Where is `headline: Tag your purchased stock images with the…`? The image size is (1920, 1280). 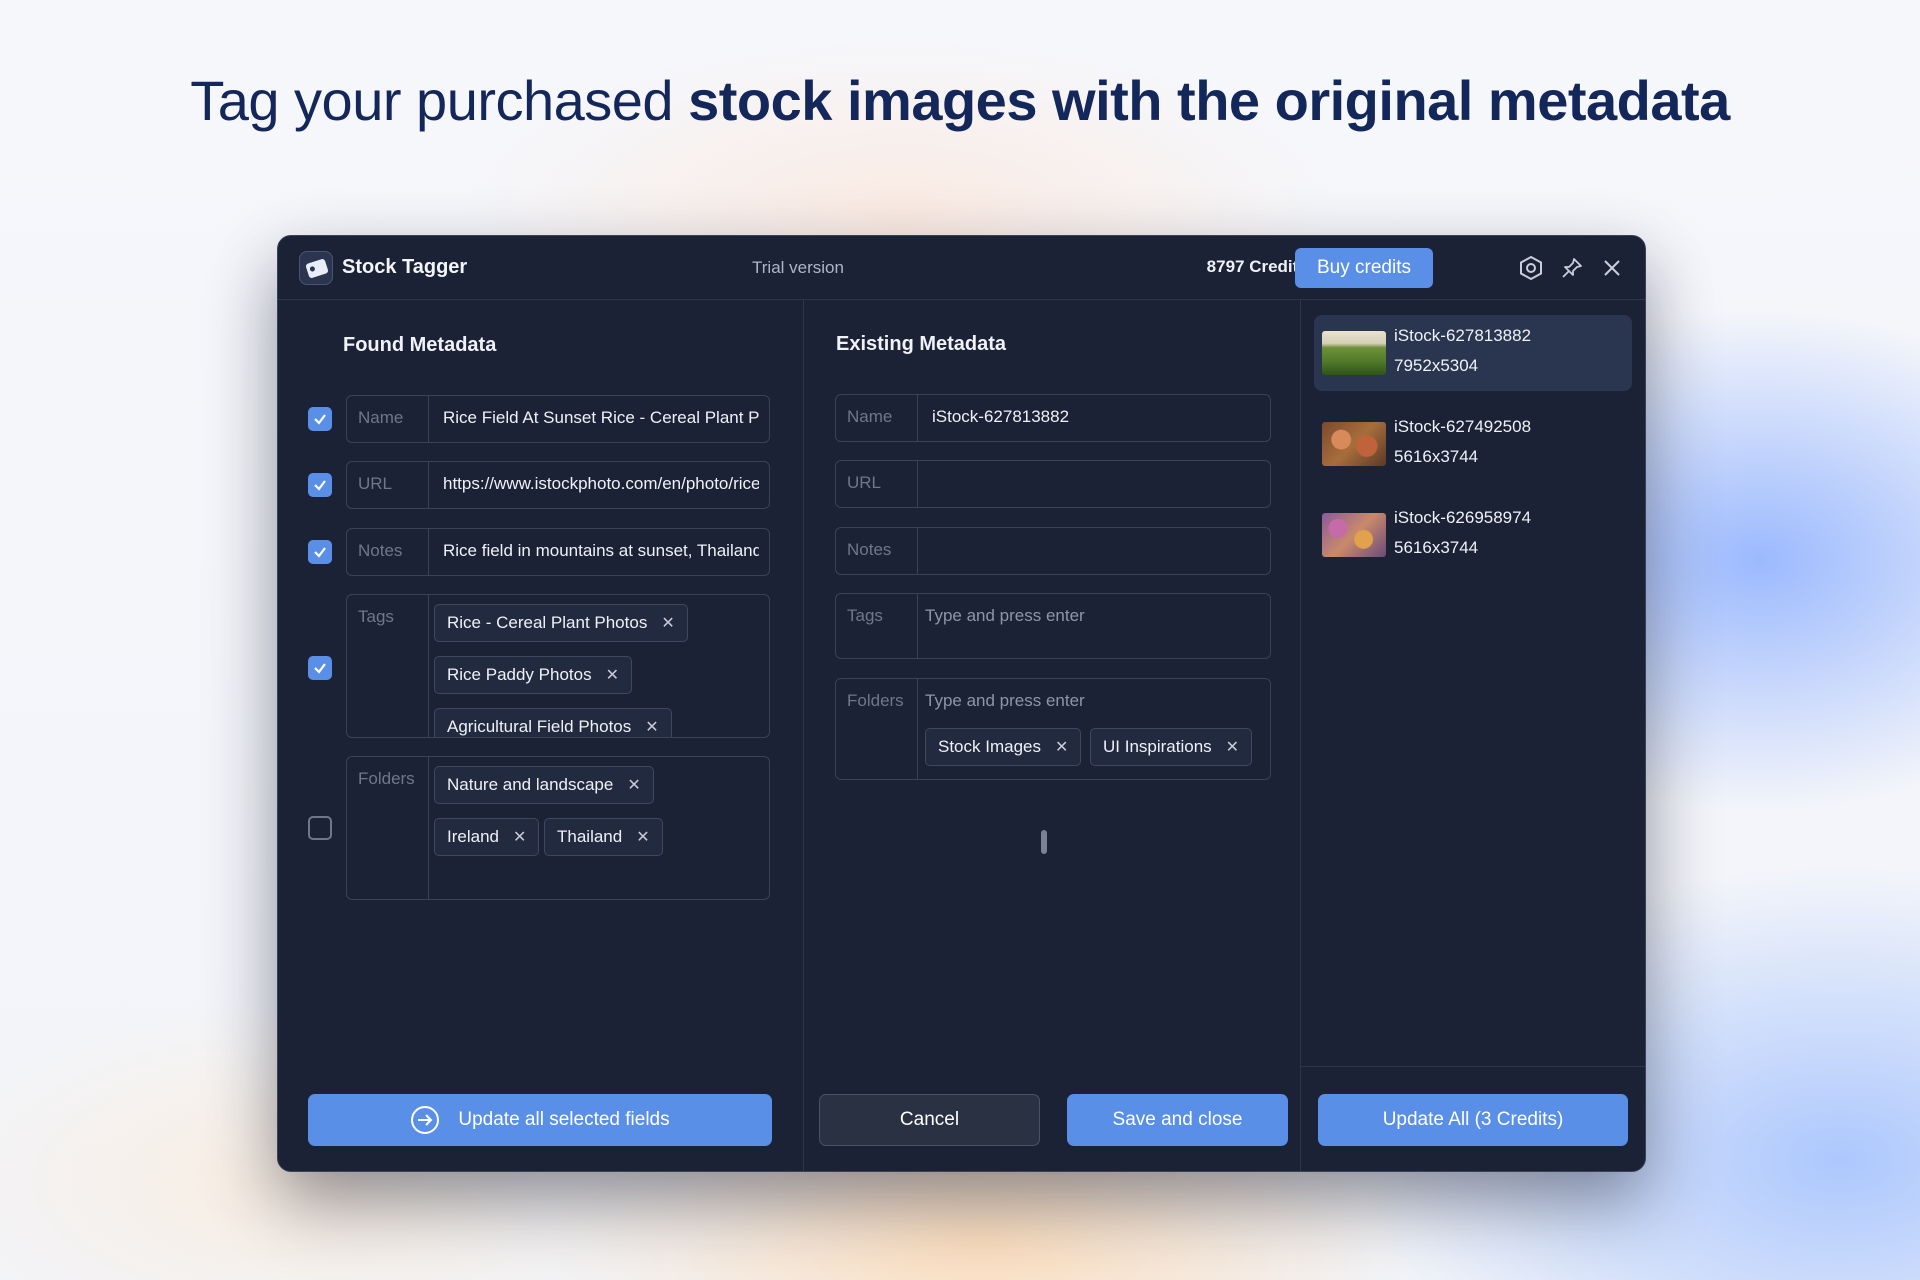
headline: Tag your purchased stock images with the… is located at coordinates (960, 100).